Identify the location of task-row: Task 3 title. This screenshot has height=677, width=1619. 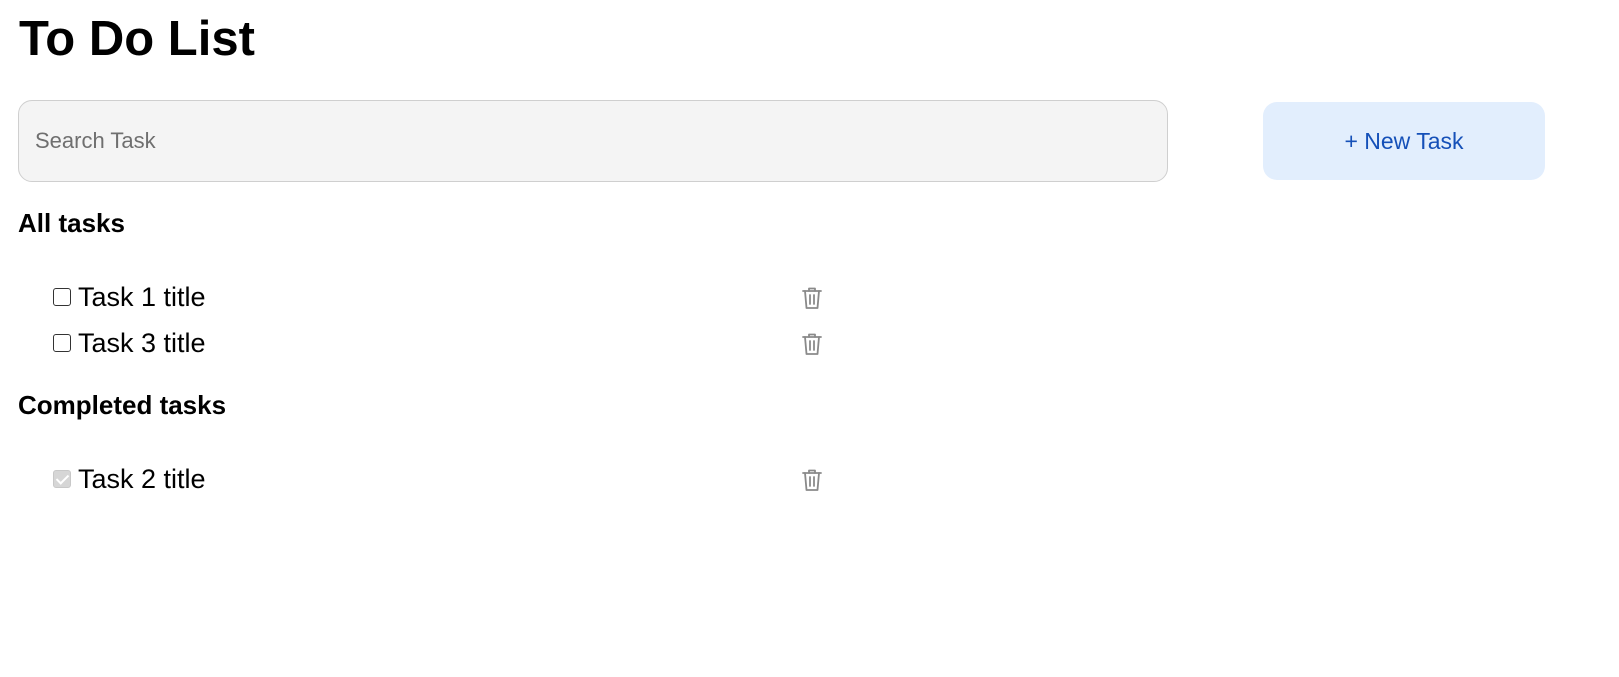
(443, 345).